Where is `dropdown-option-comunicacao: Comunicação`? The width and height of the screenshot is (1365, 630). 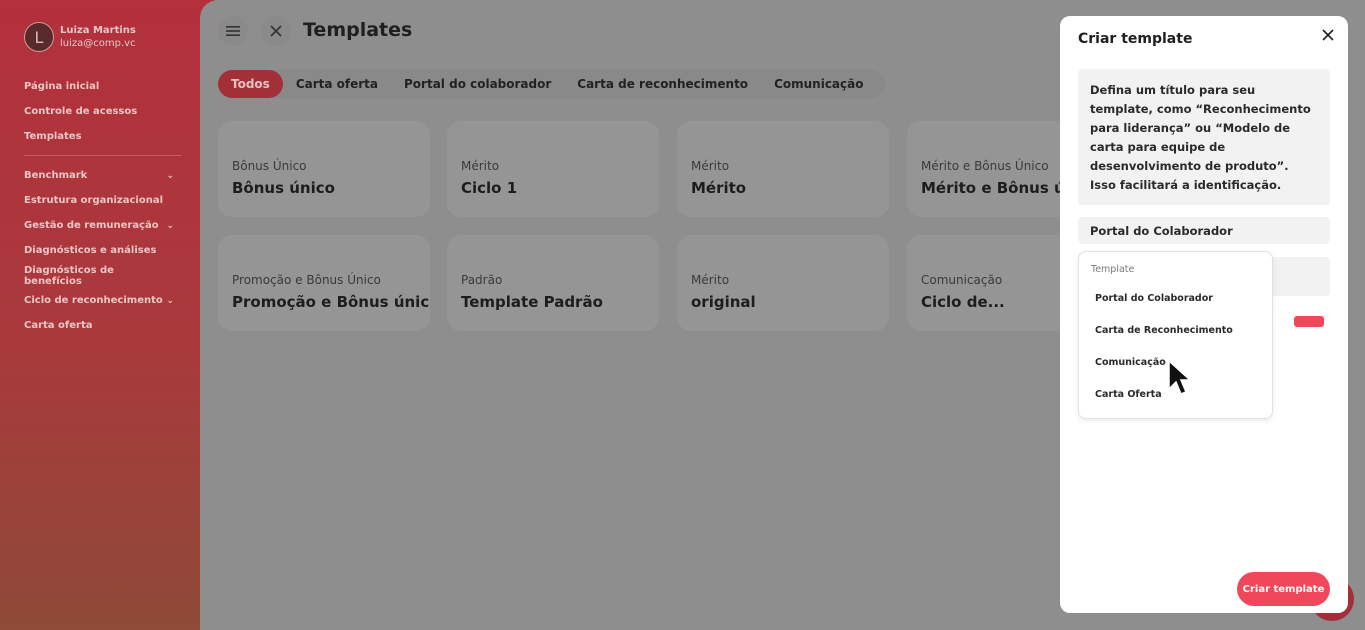 dropdown-option-comunicacao: Comunicação is located at coordinates (1130, 362).